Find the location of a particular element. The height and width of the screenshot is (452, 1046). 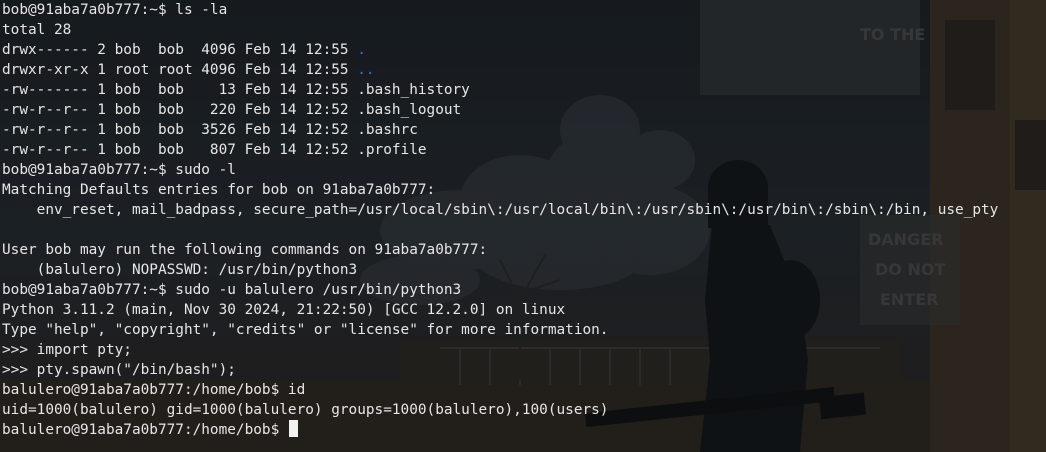

terminal-line: >>> pty.spawn("/bin/bash"); is located at coordinates (119, 370).